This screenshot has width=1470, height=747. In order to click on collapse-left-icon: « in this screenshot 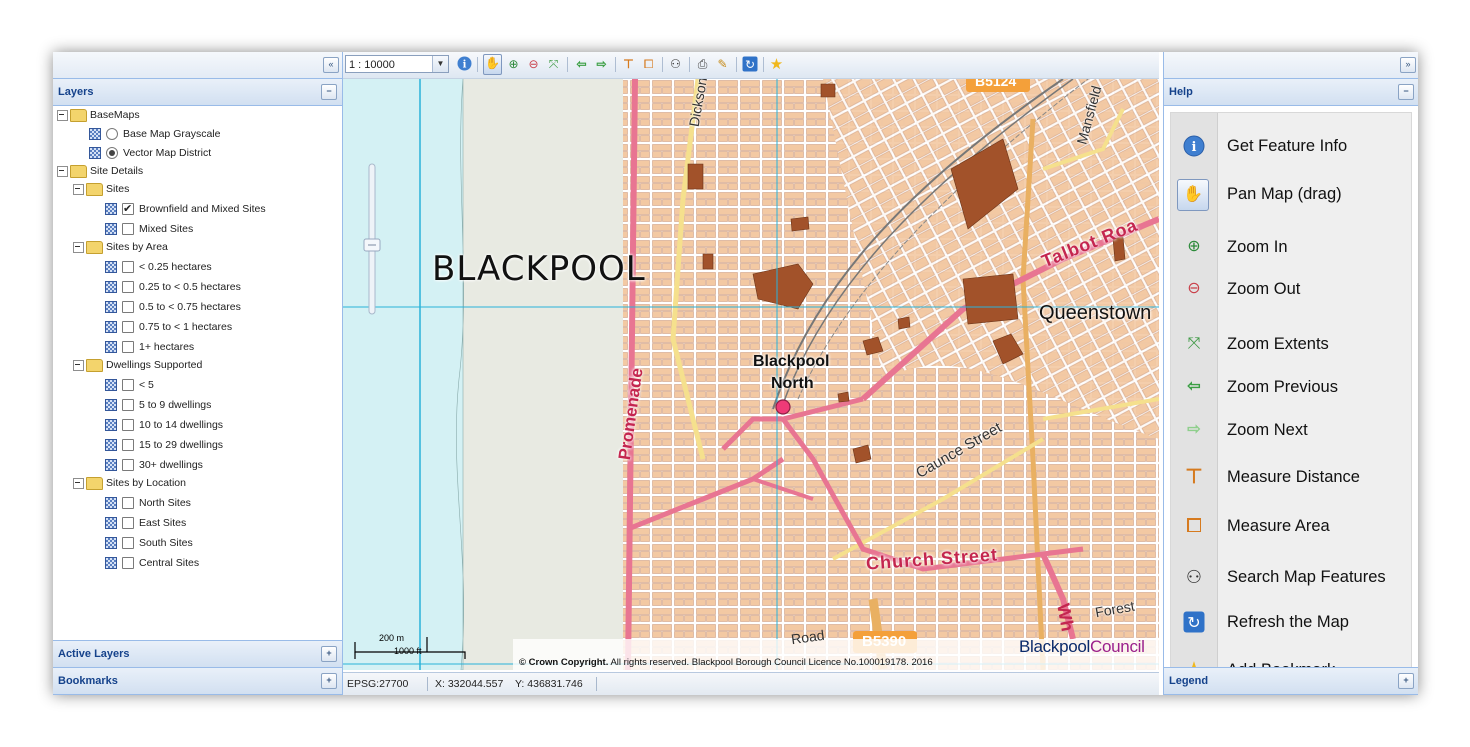, I will do `click(331, 65)`.